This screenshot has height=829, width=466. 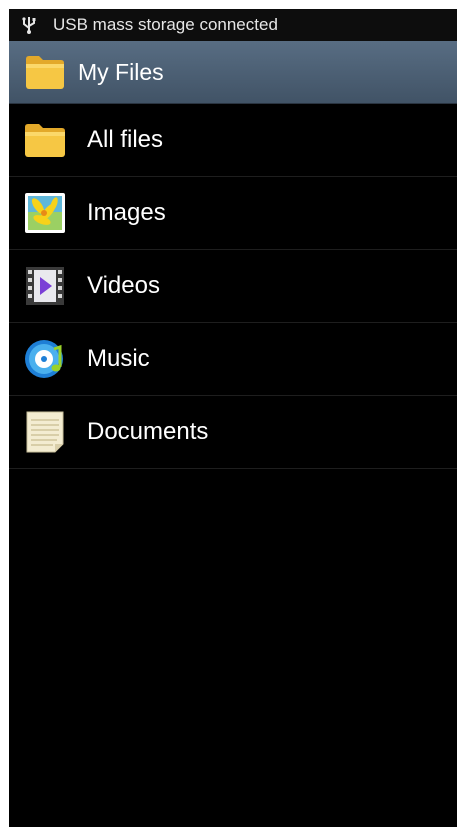 I want to click on list-item-all-files: All files, so click(x=233, y=140).